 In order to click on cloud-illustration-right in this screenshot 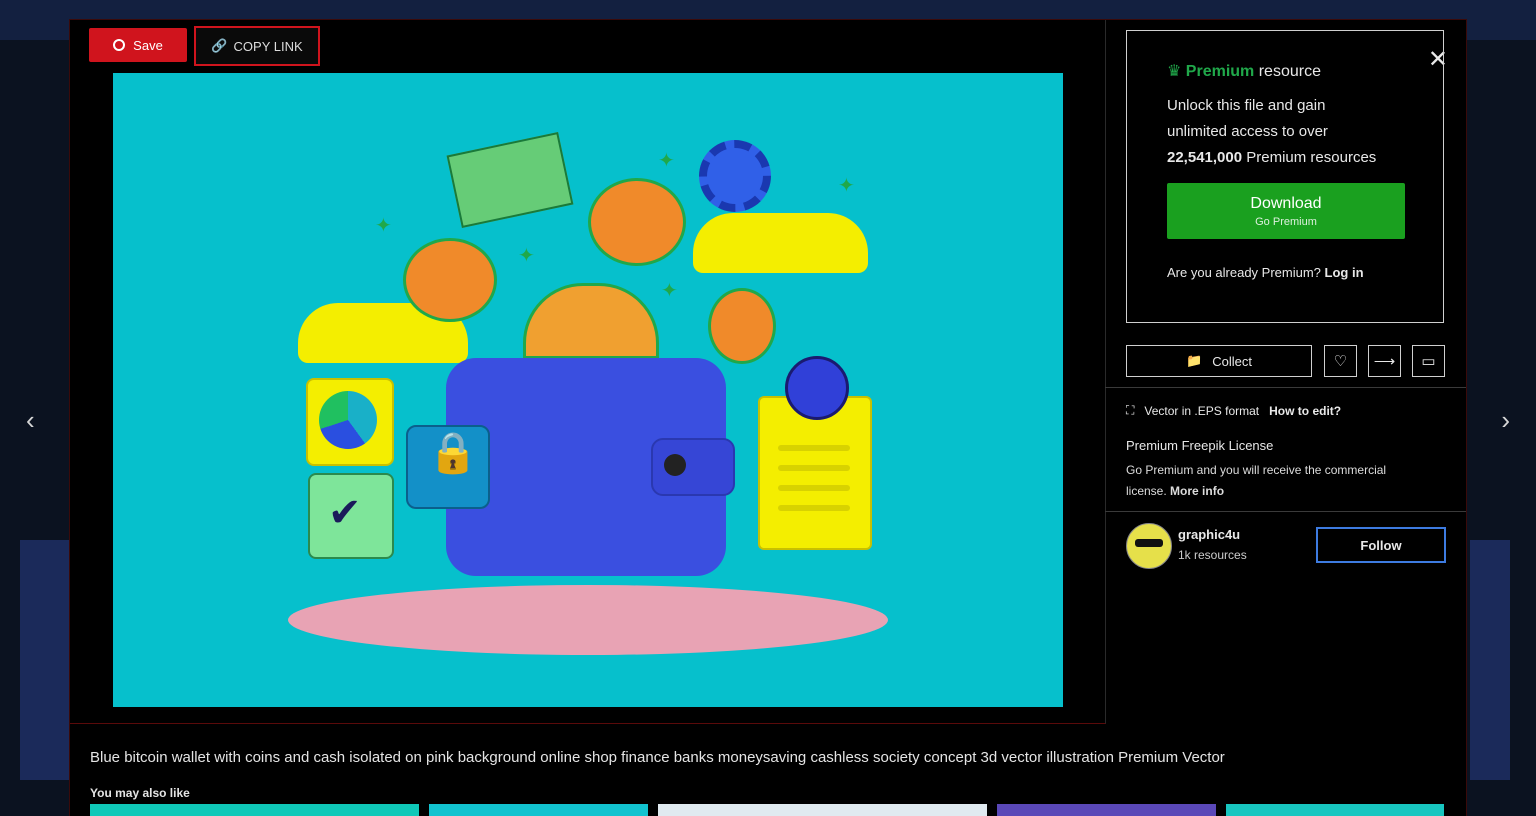, I will do `click(780, 243)`.